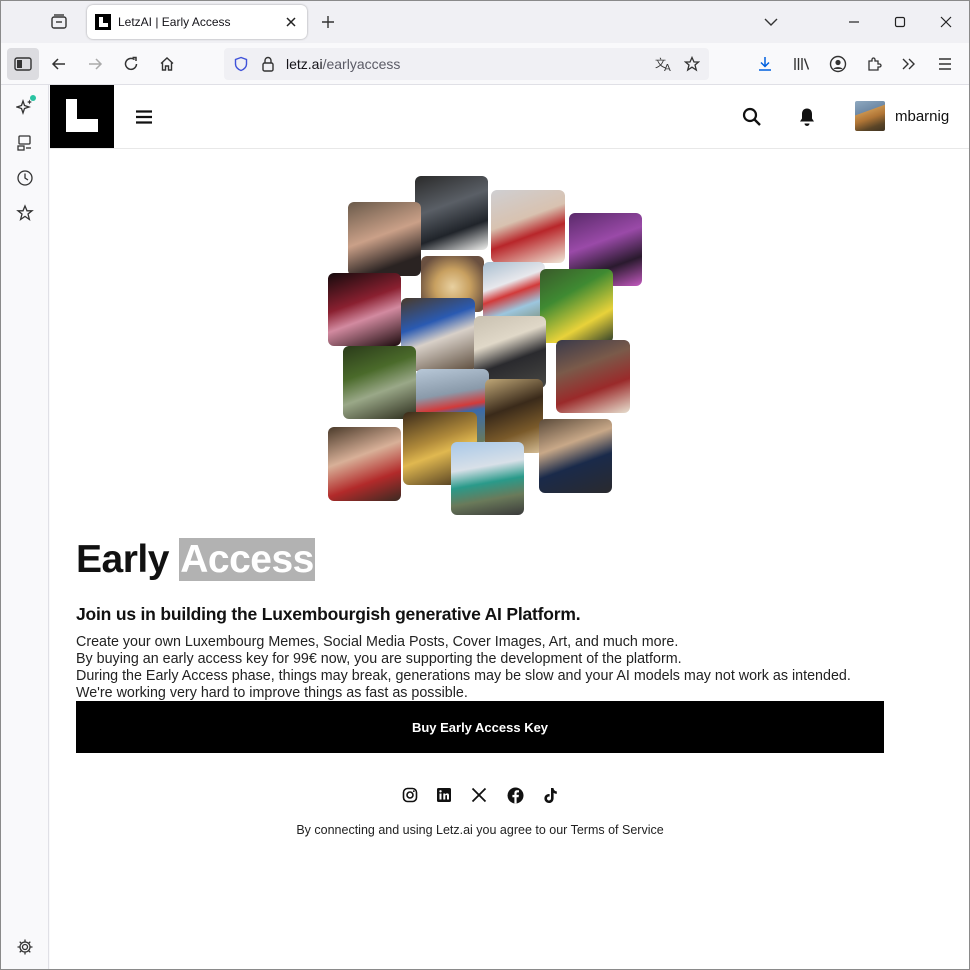 Image resolution: width=970 pixels, height=970 pixels. I want to click on hamburger-menu-icon, so click(144, 117).